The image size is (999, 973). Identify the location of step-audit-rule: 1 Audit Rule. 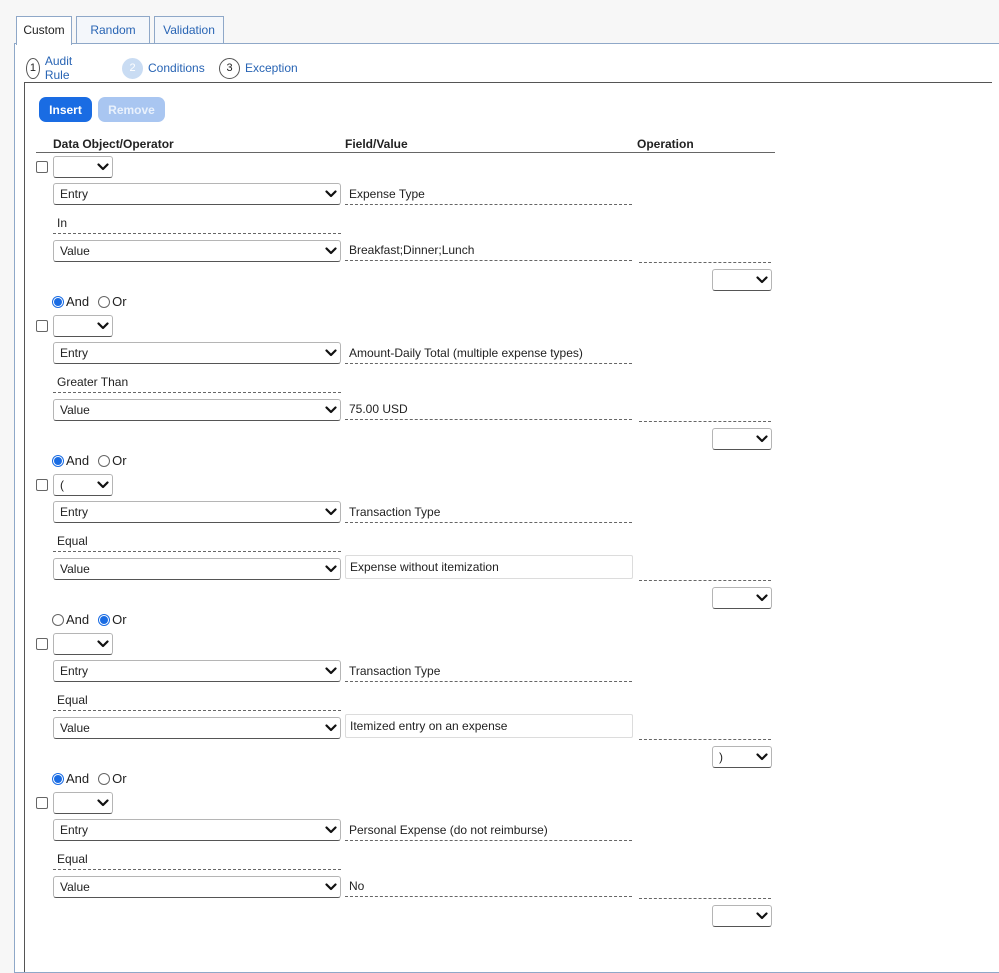
(52, 68).